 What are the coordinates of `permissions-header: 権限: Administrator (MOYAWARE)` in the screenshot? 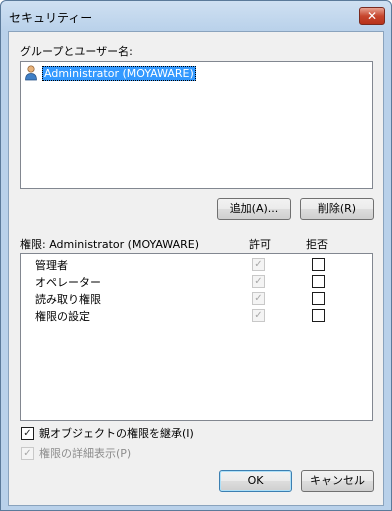 It's located at (109, 244).